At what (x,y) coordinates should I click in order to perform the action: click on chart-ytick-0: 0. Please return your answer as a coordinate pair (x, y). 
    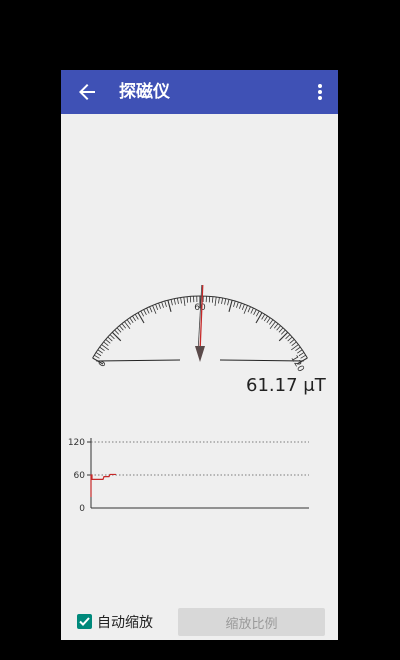
    Looking at the image, I should click on (82, 509).